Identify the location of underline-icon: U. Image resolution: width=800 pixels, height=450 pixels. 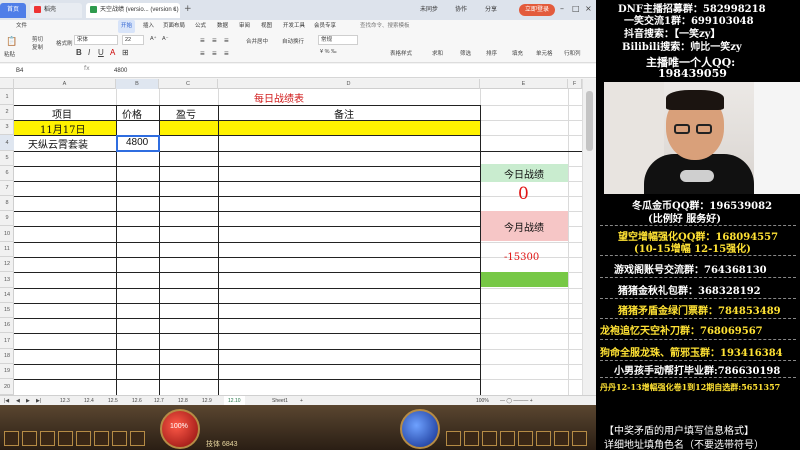
(101, 52).